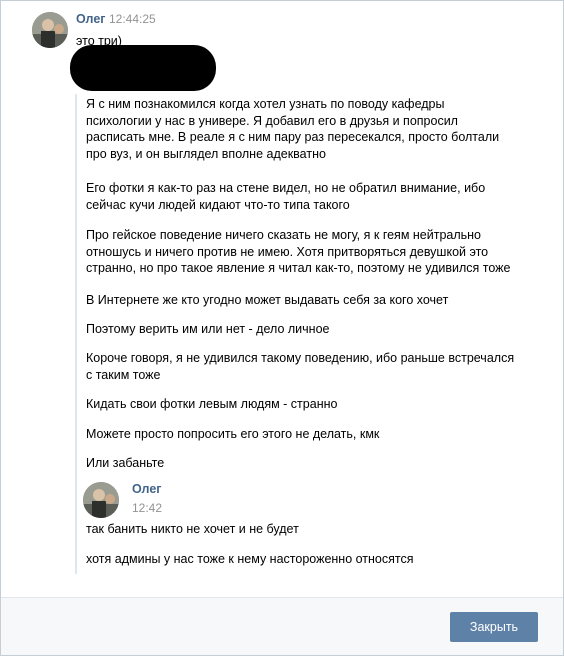  I want to click on message-timestamp: 12:44:25, so click(132, 19).